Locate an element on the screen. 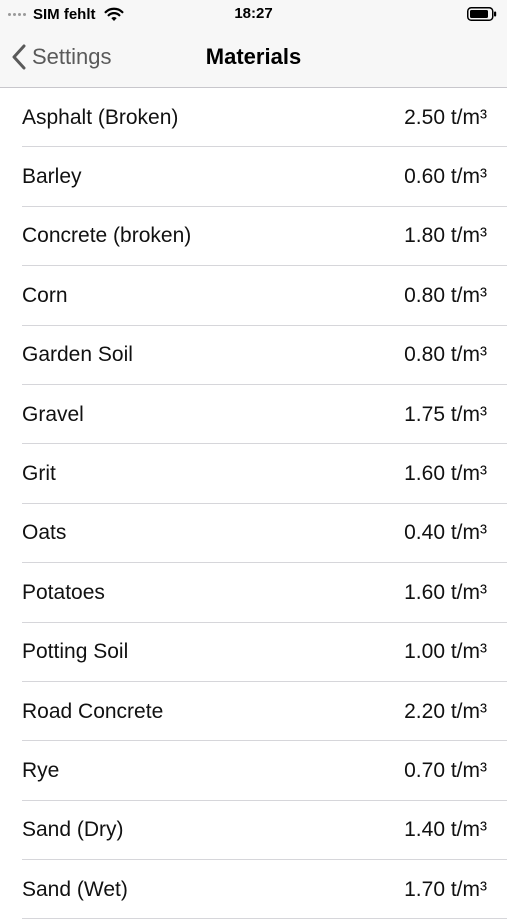 The height and width of the screenshot is (919, 507). list-item: Gravel 1.75 t/m³ is located at coordinates (253, 415).